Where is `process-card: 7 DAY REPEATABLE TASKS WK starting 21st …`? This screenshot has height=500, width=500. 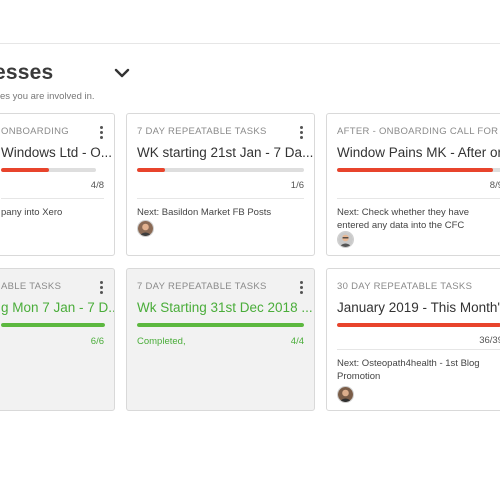 process-card: 7 DAY REPEATABLE TASKS WK starting 21st … is located at coordinates (220, 184).